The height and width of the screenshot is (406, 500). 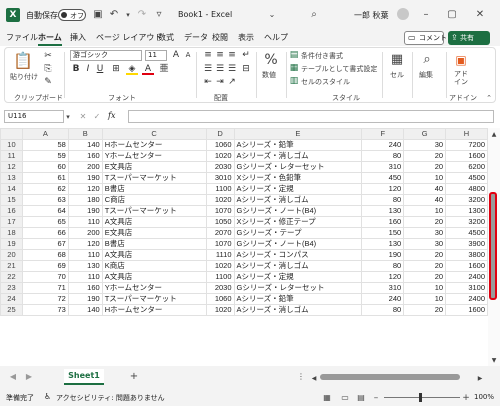 I want to click on conditional-format-icon: ▤, so click(x=294, y=55).